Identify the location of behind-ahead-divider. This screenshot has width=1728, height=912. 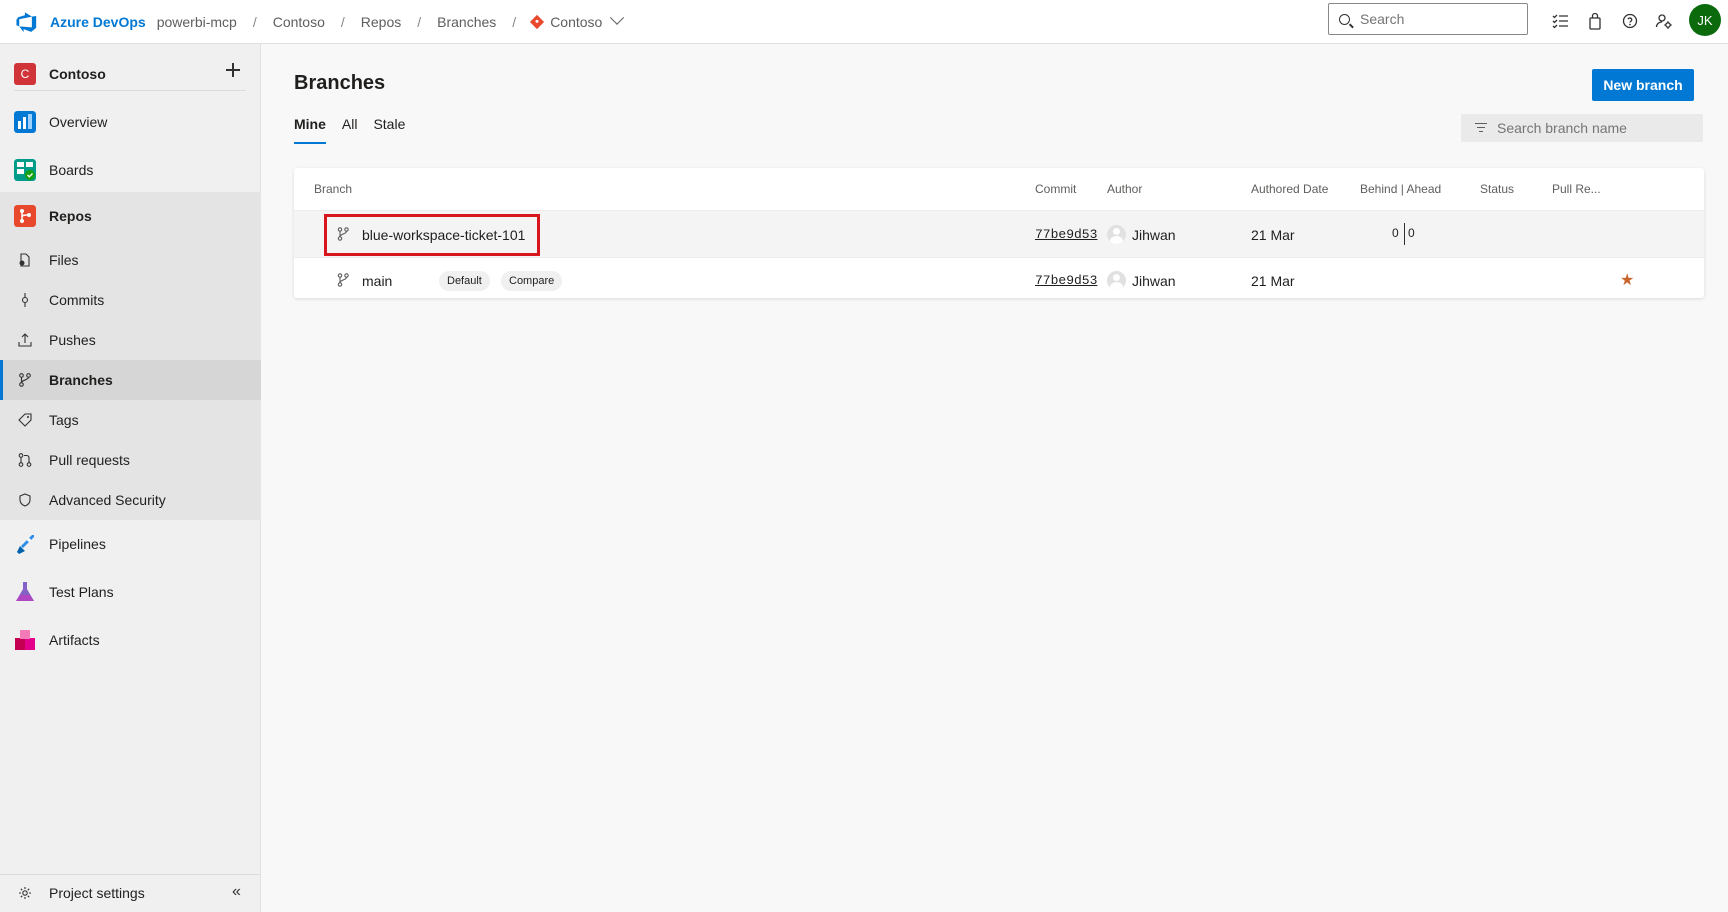
(1404, 234).